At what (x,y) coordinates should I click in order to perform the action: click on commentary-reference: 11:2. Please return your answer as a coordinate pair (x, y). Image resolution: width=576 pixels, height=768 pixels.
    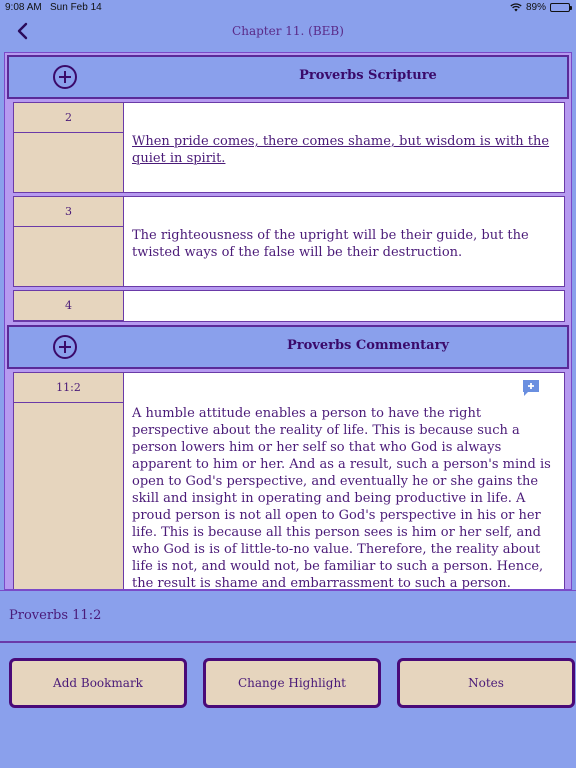
    Looking at the image, I should click on (68, 388).